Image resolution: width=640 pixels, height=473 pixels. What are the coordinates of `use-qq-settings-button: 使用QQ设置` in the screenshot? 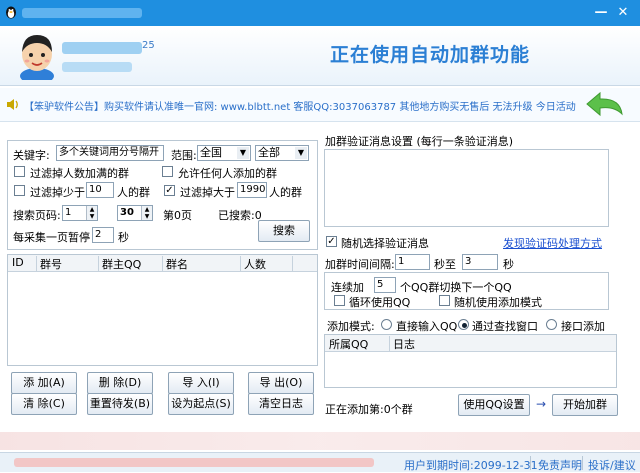 It's located at (494, 405).